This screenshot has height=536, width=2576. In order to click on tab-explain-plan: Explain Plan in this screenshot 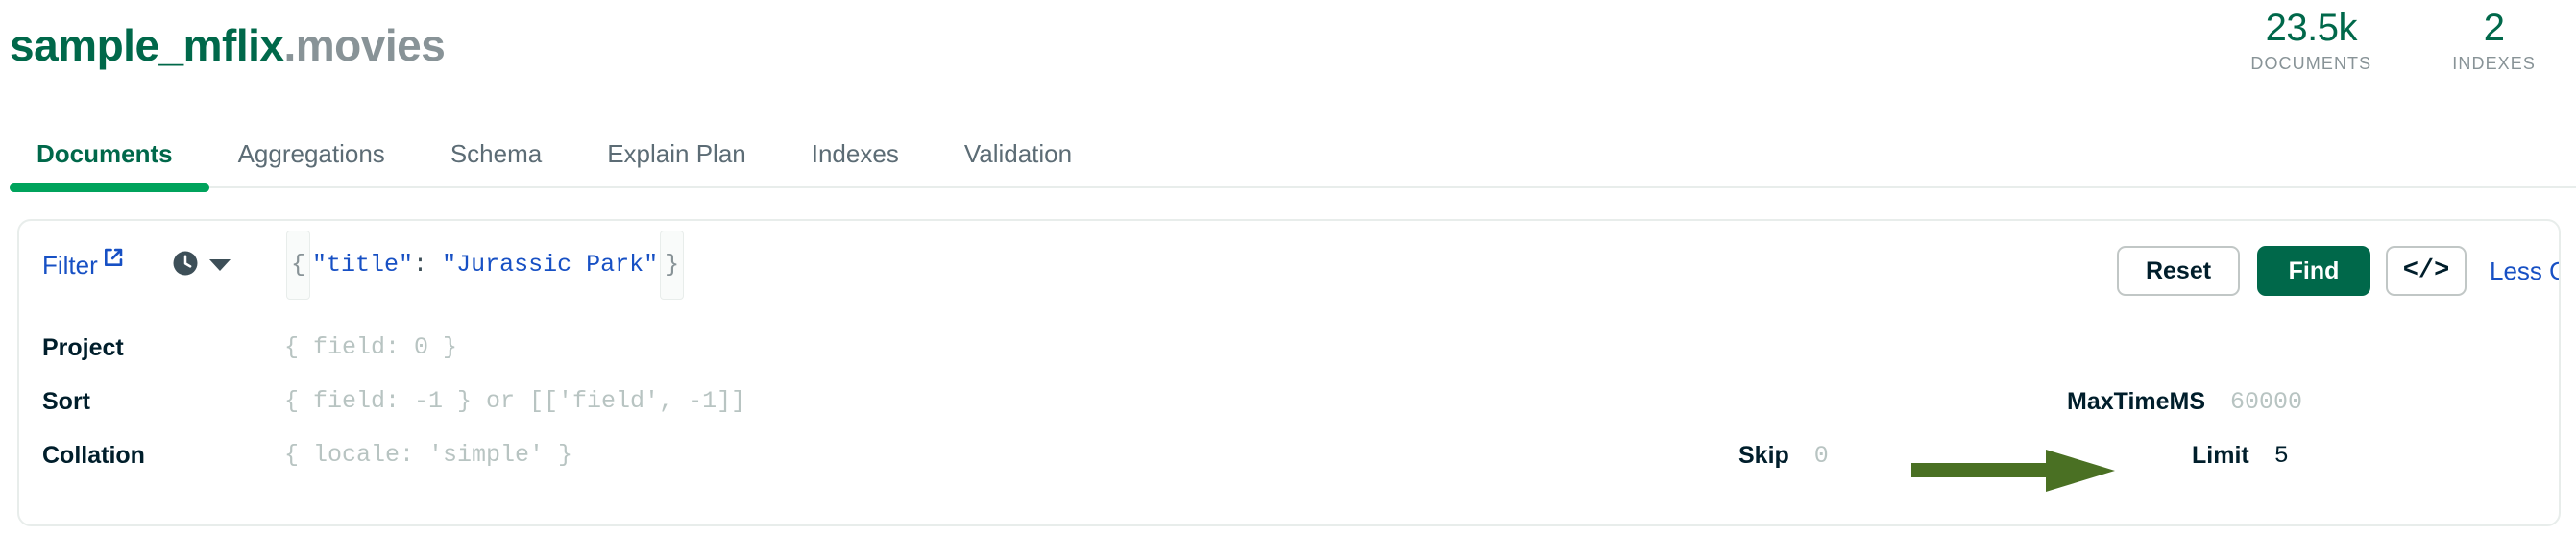, I will do `click(676, 153)`.